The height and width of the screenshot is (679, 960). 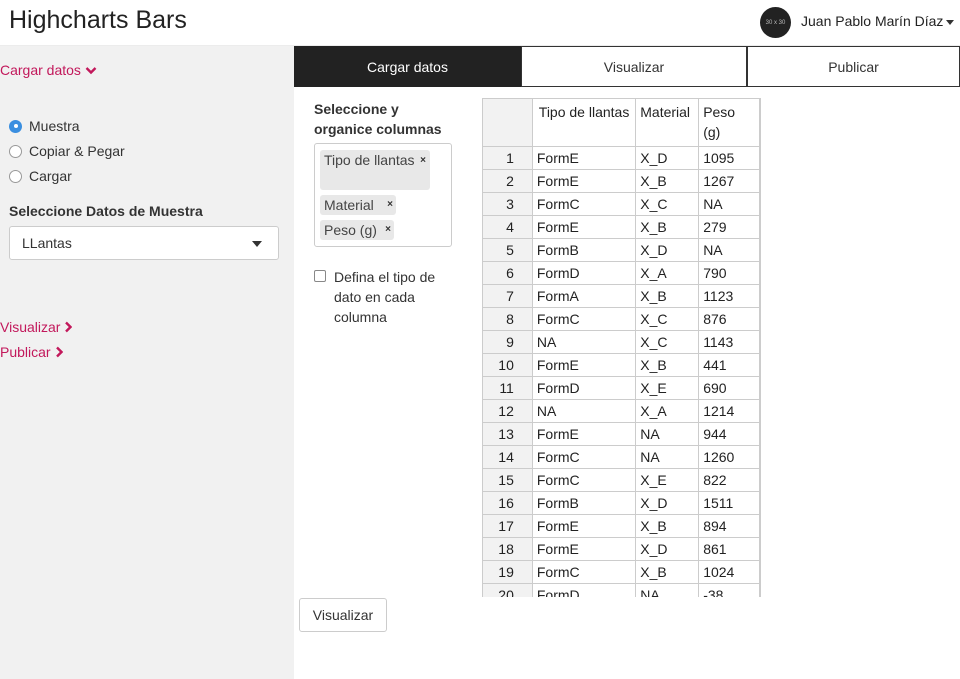 I want to click on table-cell-index: 6, so click(x=507, y=273).